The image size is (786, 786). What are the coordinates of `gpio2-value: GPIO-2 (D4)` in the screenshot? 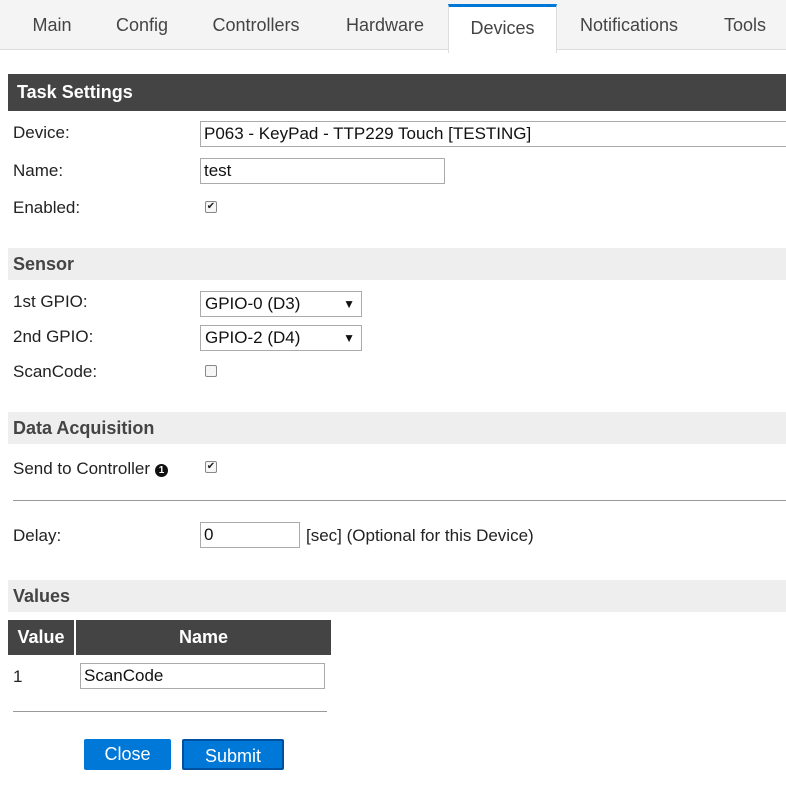 It's located at (253, 337).